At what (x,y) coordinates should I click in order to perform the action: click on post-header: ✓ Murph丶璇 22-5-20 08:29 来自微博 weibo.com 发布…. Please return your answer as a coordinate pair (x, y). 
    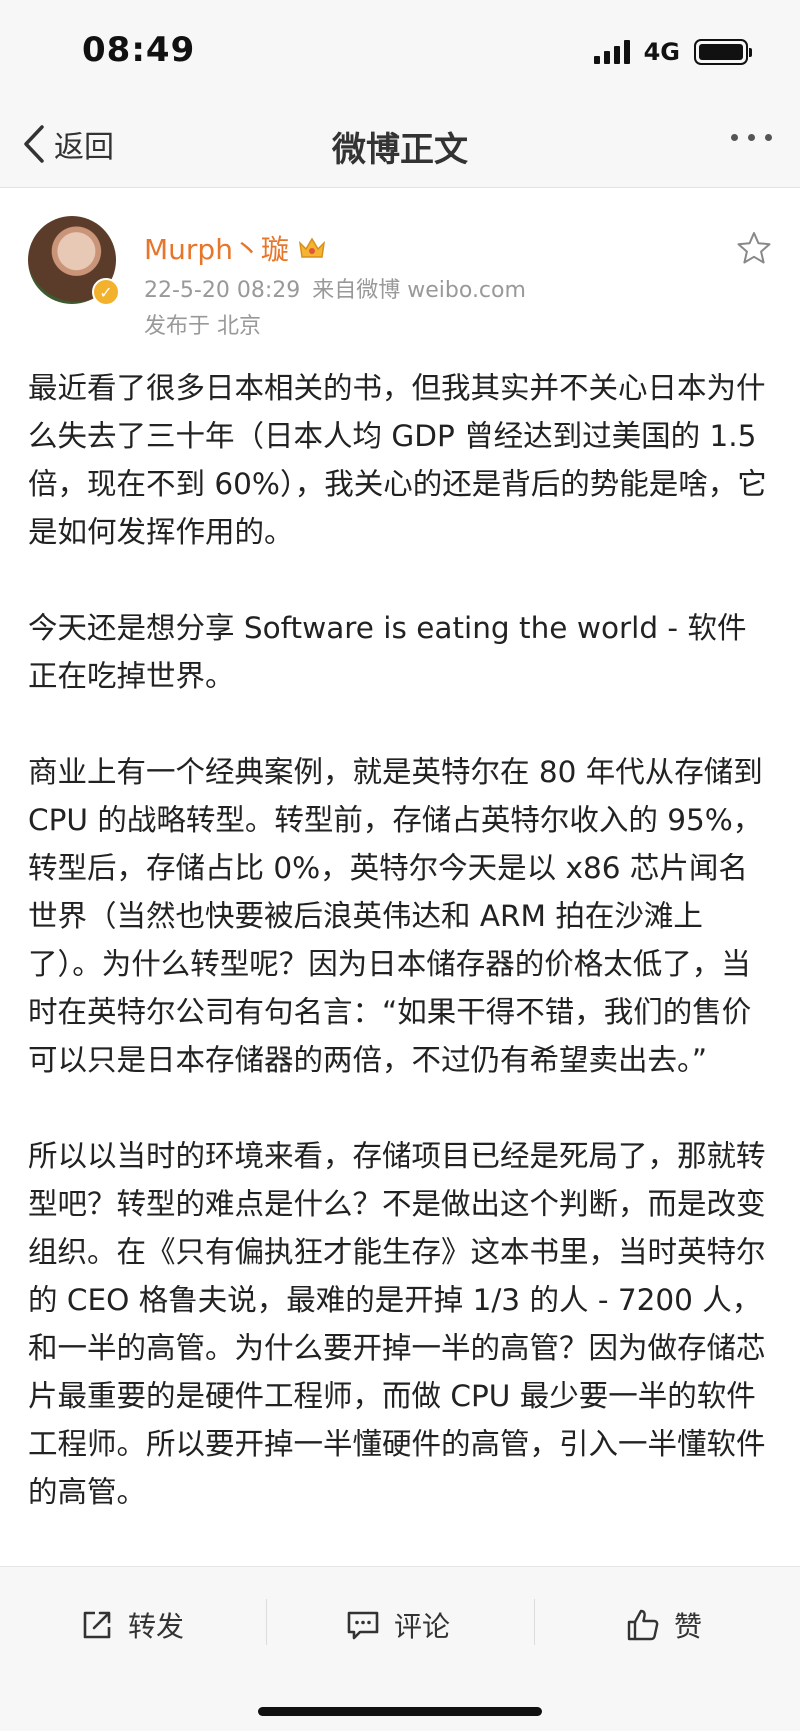
    Looking at the image, I should click on (400, 281).